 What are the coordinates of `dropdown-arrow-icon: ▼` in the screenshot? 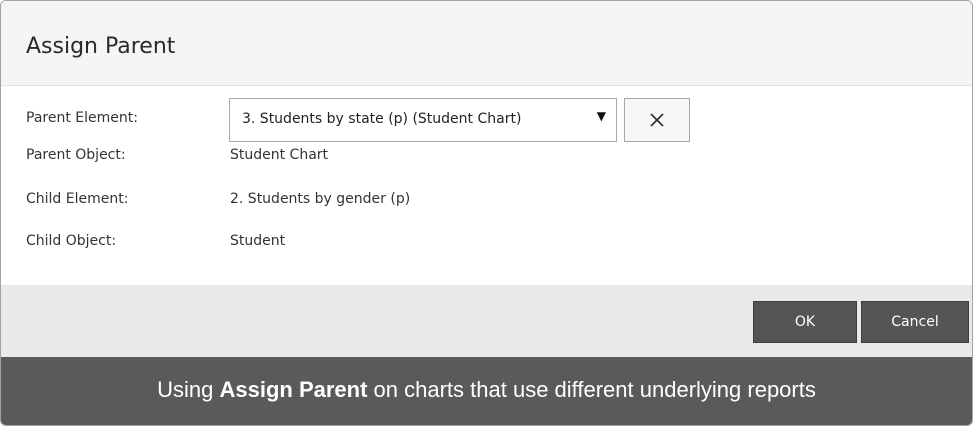 It's located at (601, 116).